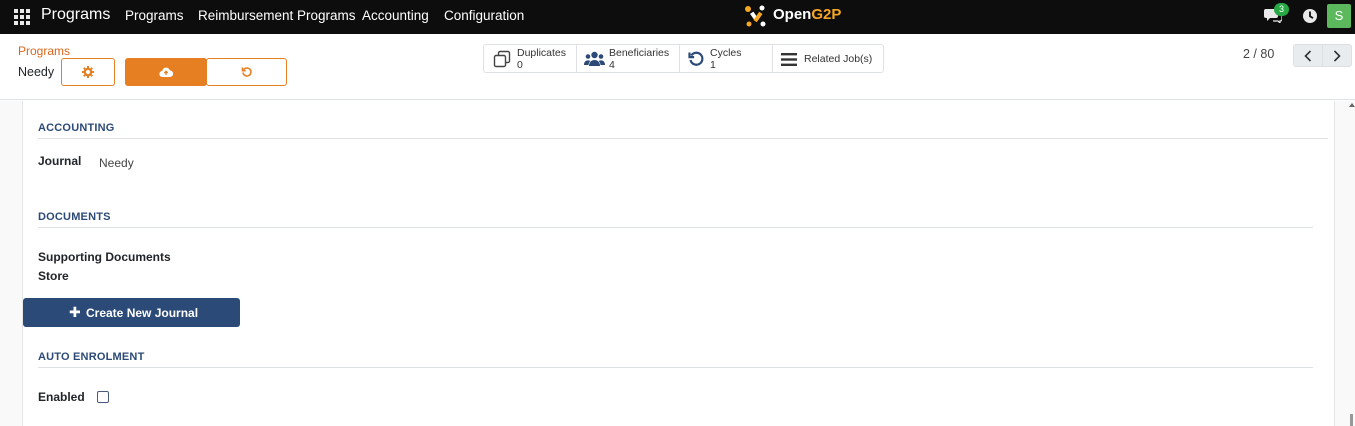  I want to click on user-avatar: S, so click(1339, 16).